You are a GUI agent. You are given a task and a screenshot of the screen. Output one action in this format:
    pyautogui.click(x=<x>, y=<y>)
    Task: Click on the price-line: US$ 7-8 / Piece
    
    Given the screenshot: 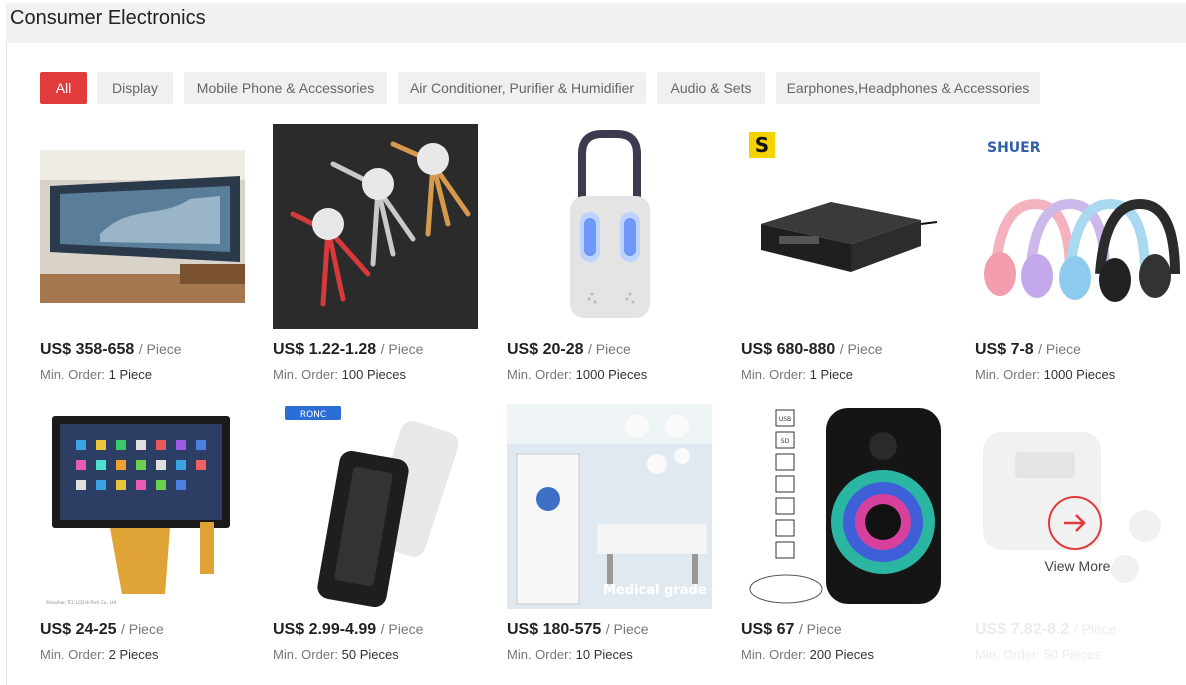 What is the action you would take?
    pyautogui.click(x=1028, y=350)
    